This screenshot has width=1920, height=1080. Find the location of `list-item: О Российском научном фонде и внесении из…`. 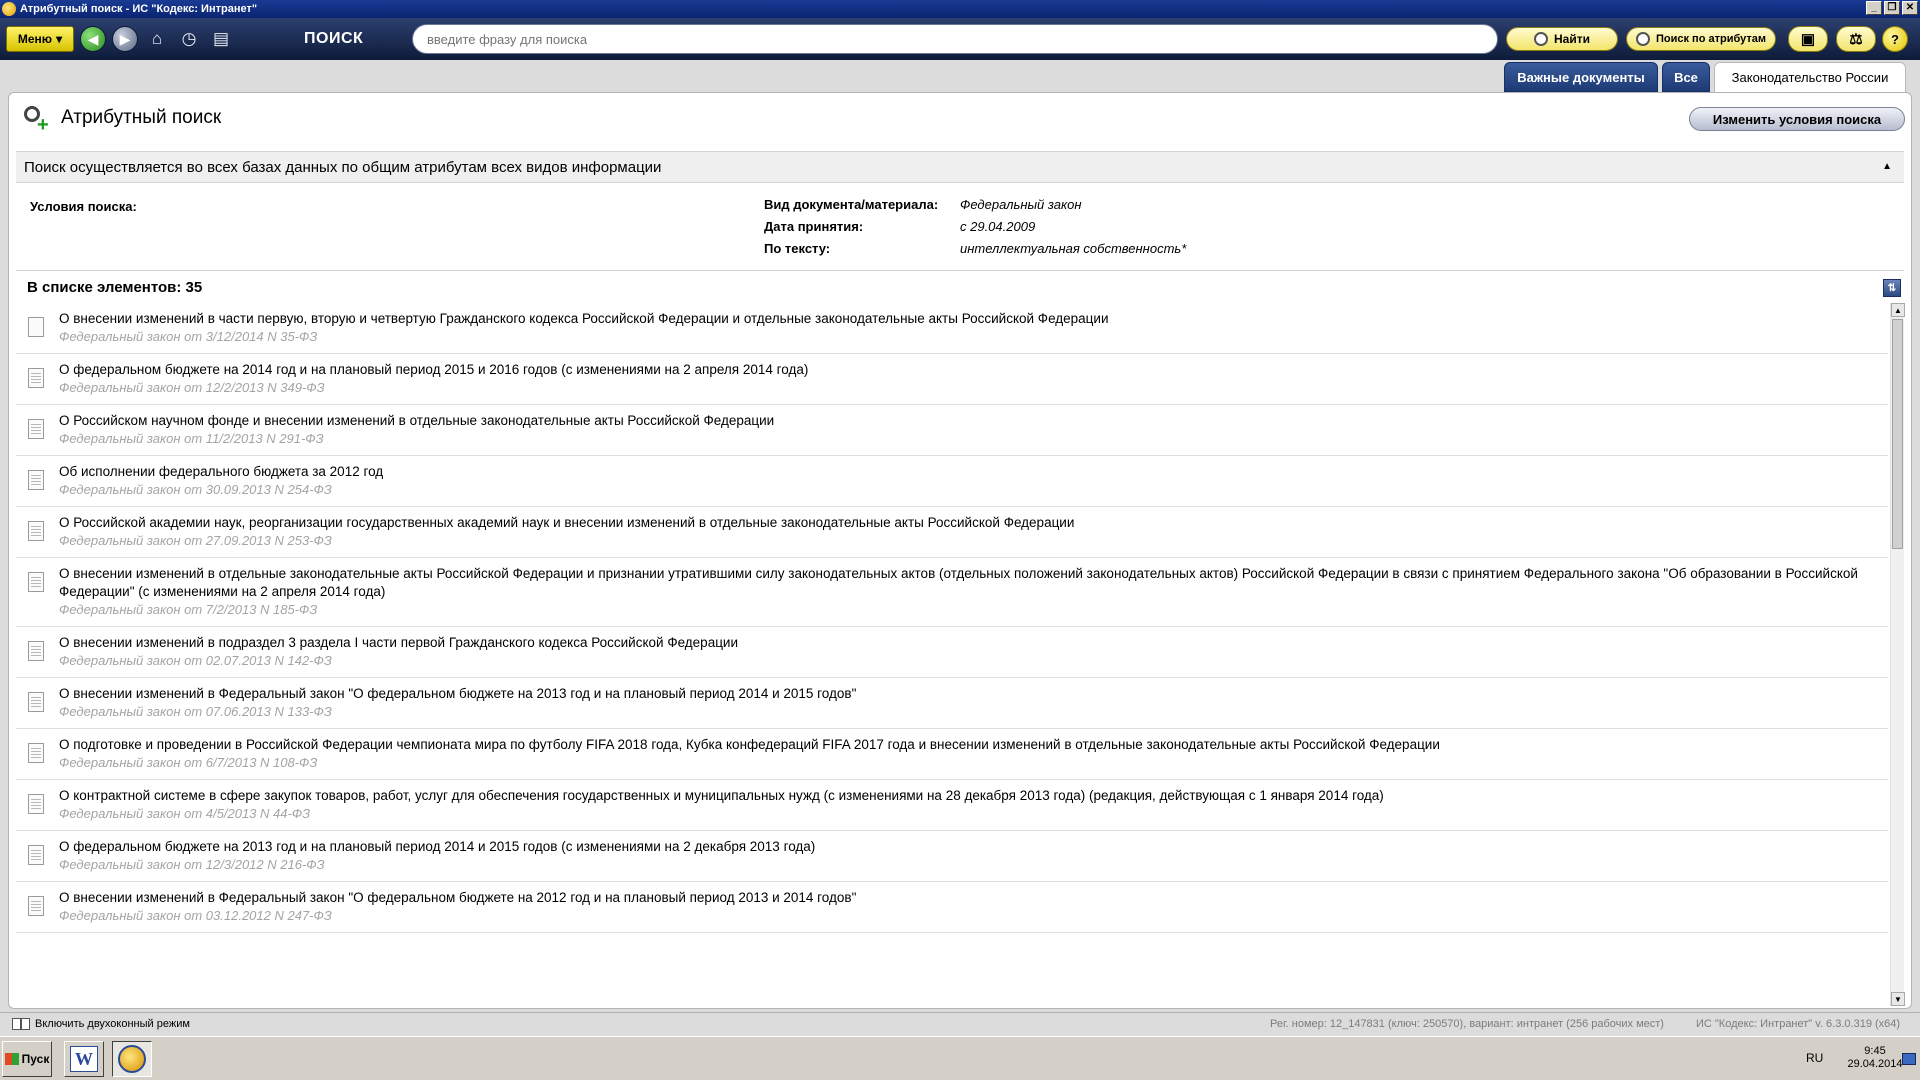

list-item: О Российском научном фонде и внесении из… is located at coordinates (952, 430).